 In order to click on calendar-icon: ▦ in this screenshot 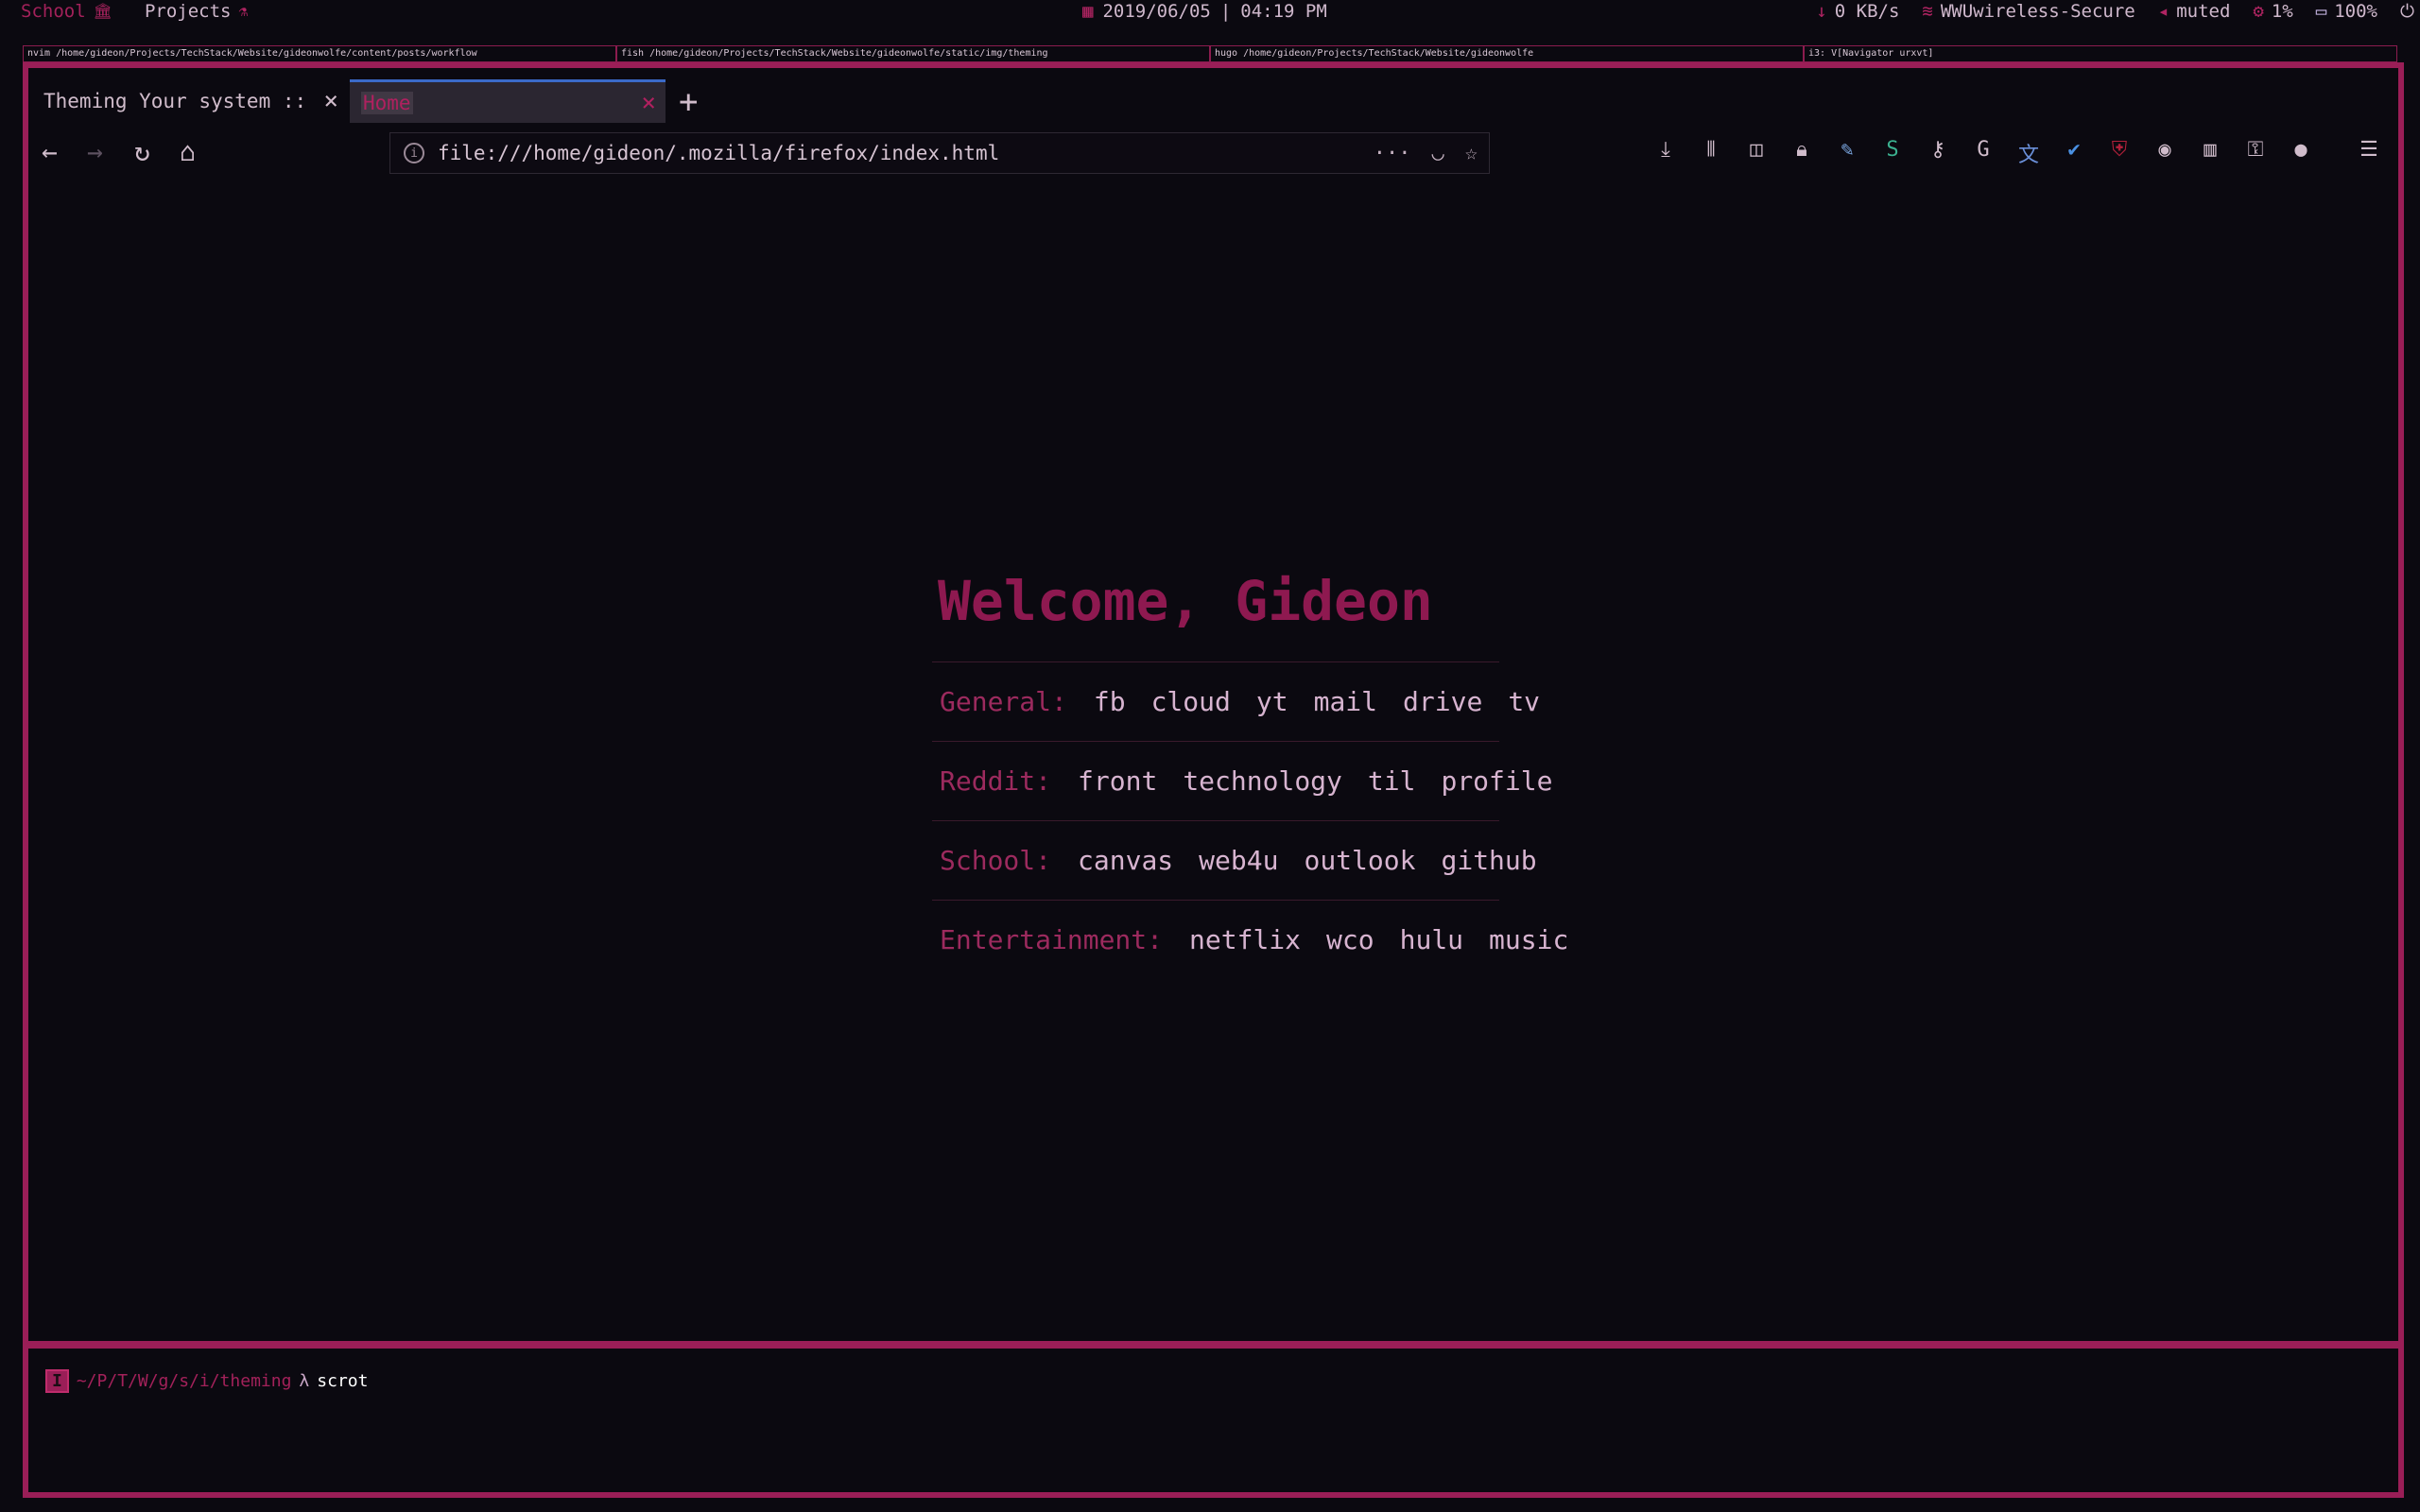, I will do `click(1088, 11)`.